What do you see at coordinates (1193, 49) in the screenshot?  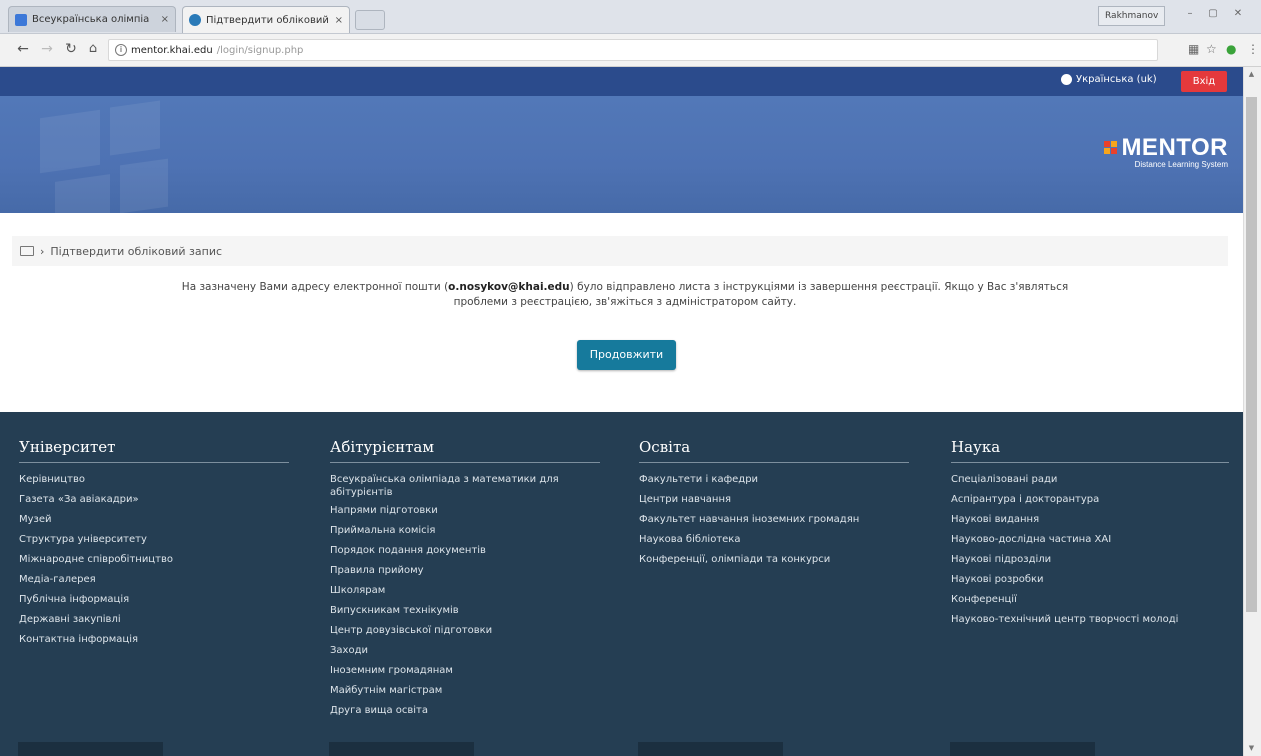 I see `translate-icon: ▦` at bounding box center [1193, 49].